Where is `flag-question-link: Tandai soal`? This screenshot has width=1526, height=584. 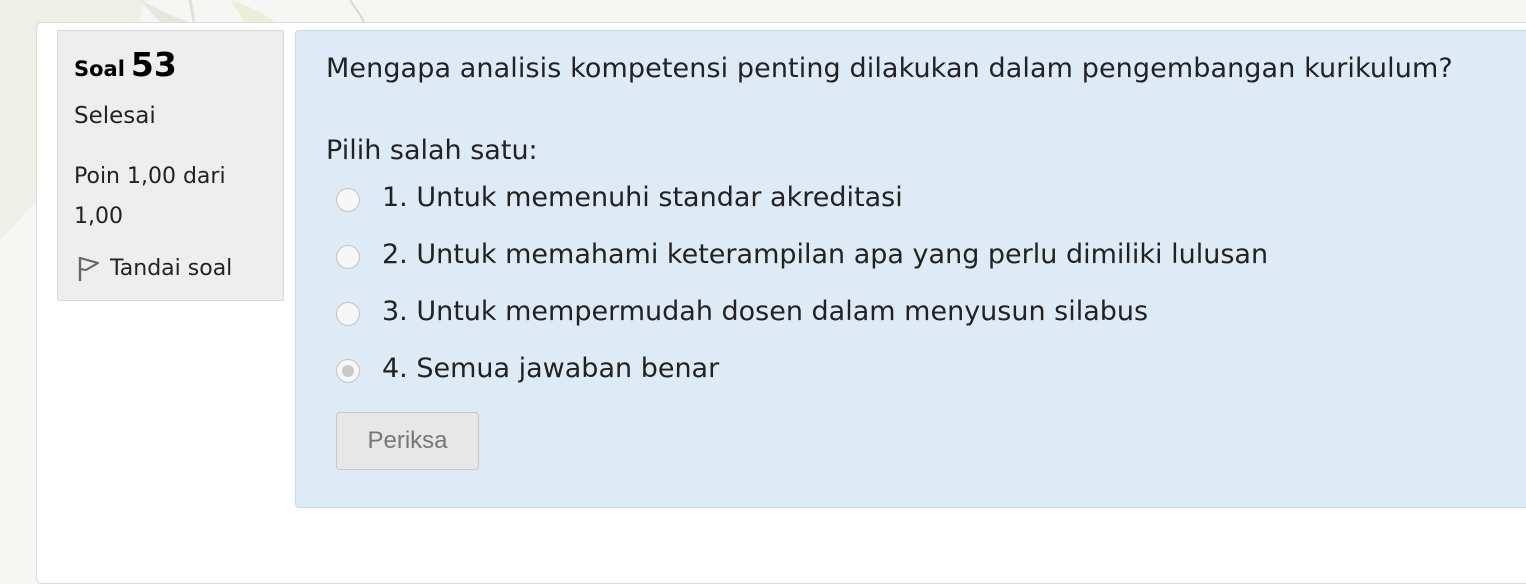 flag-question-link: Tandai soal is located at coordinates (153, 268).